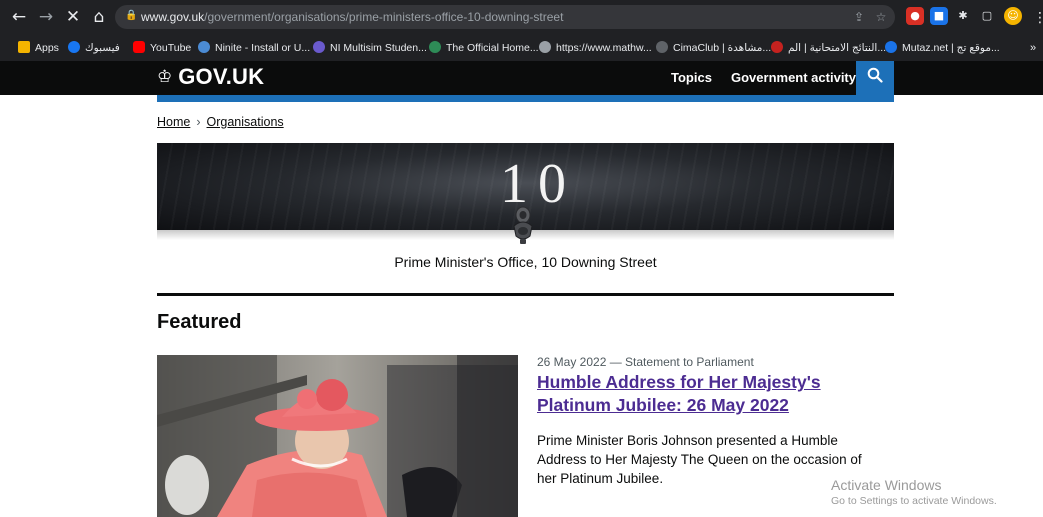  Describe the element at coordinates (875, 75) in the screenshot. I see `search-icon` at that location.